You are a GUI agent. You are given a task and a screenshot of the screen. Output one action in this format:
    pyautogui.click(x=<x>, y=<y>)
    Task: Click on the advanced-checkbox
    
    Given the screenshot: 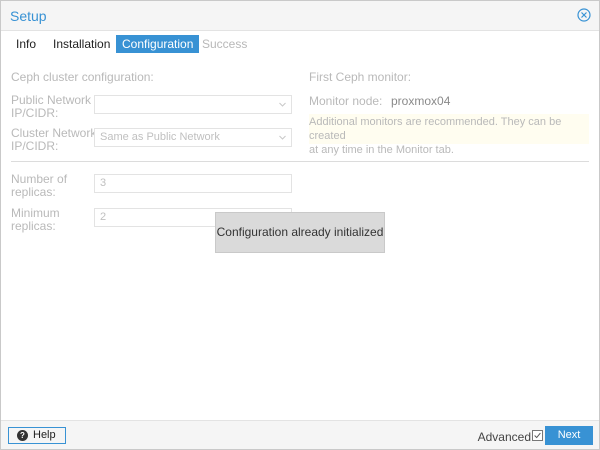 What is the action you would take?
    pyautogui.click(x=537, y=435)
    